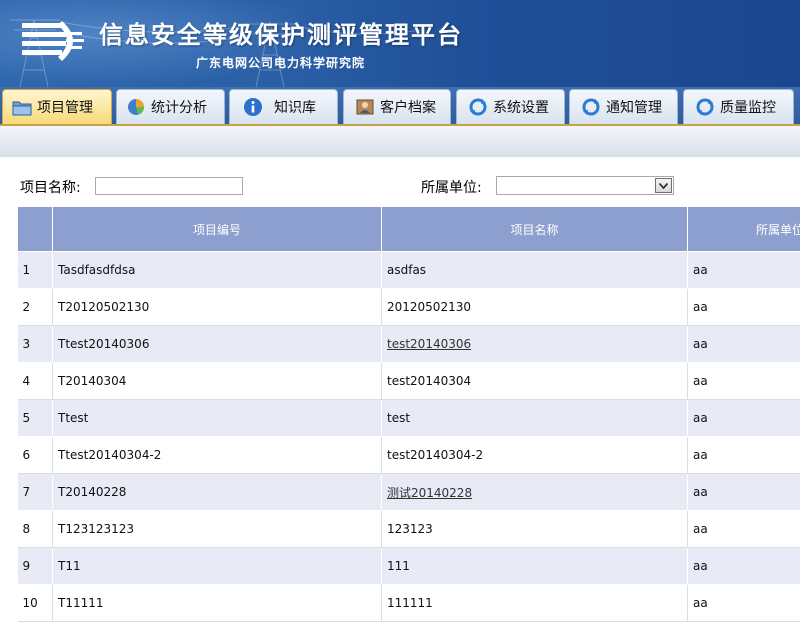  I want to click on table-row: 6 Ttest20140304-2 test20140304-2 aa, so click(409, 455).